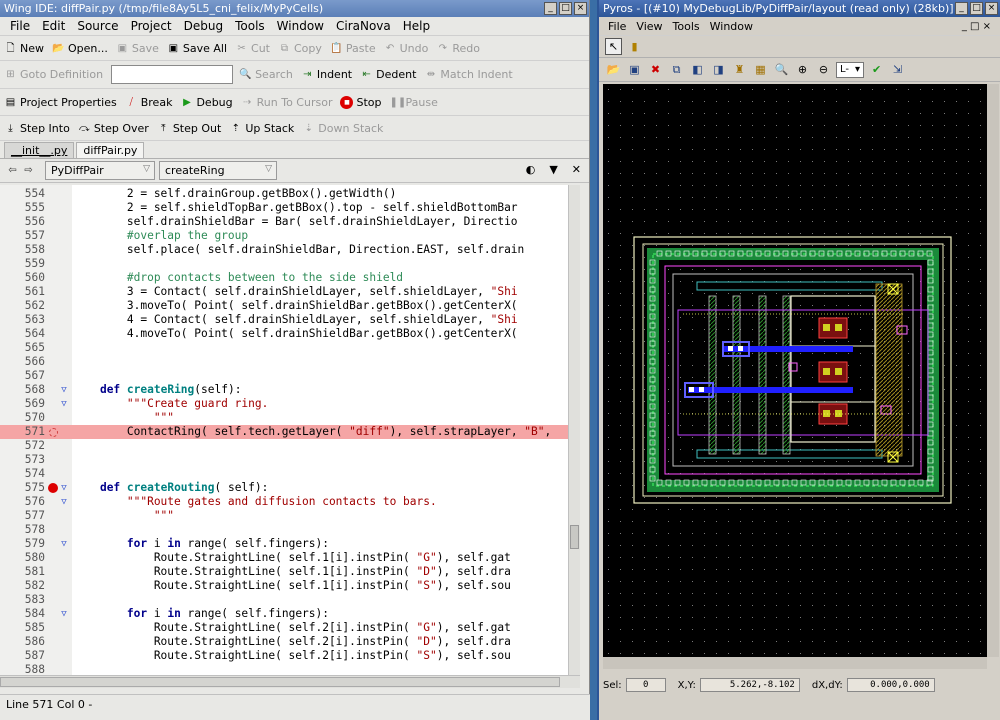  Describe the element at coordinates (897, 69) in the screenshot. I see `export-icon: ⇲` at that location.